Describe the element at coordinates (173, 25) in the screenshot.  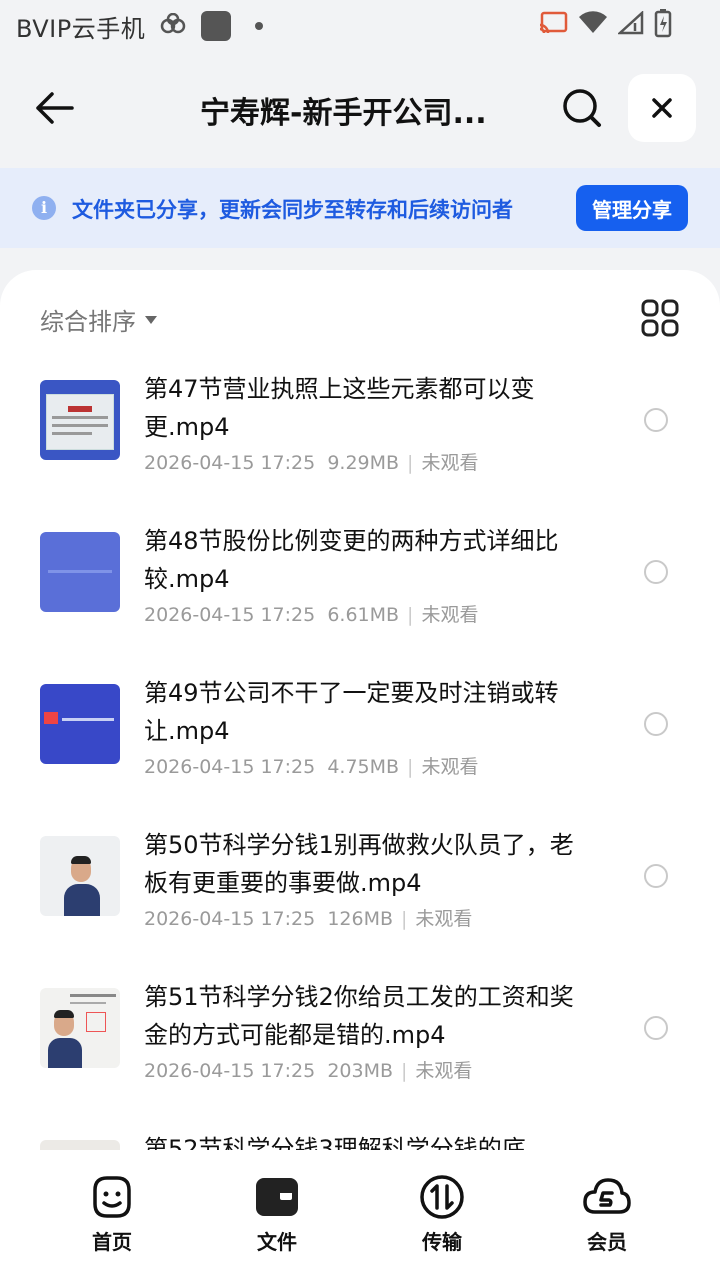
I see `link-icon` at that location.